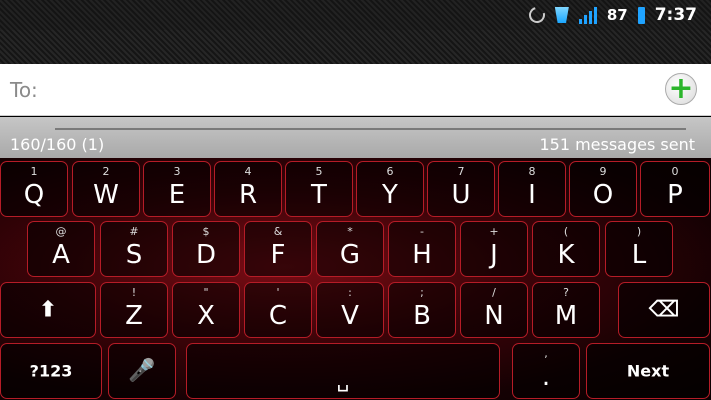 The height and width of the screenshot is (400, 711). Describe the element at coordinates (24, 89) in the screenshot. I see `to-label: To:` at that location.